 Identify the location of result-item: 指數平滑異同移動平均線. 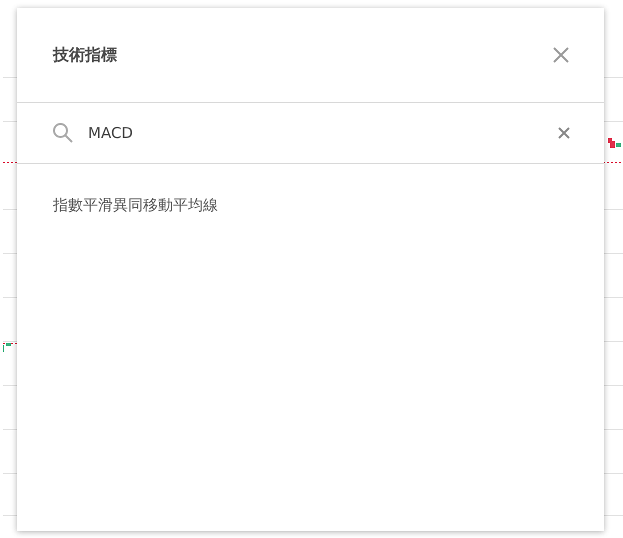
(310, 205).